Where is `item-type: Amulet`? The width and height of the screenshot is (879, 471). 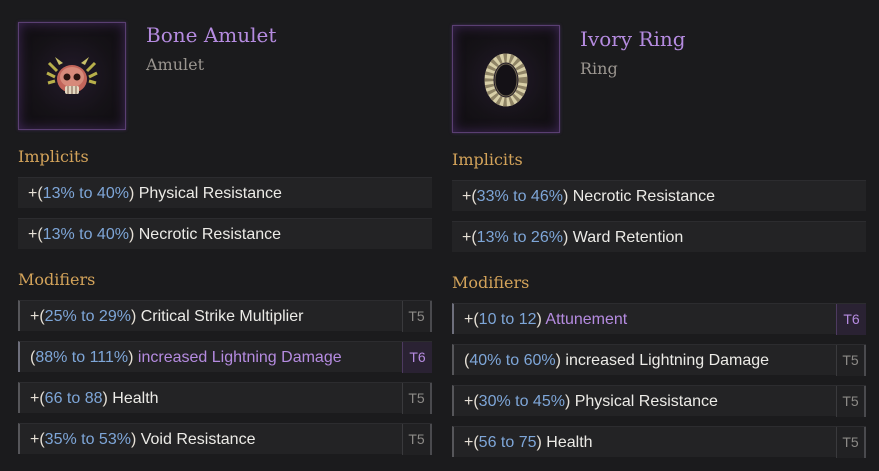
item-type: Amulet is located at coordinates (175, 64).